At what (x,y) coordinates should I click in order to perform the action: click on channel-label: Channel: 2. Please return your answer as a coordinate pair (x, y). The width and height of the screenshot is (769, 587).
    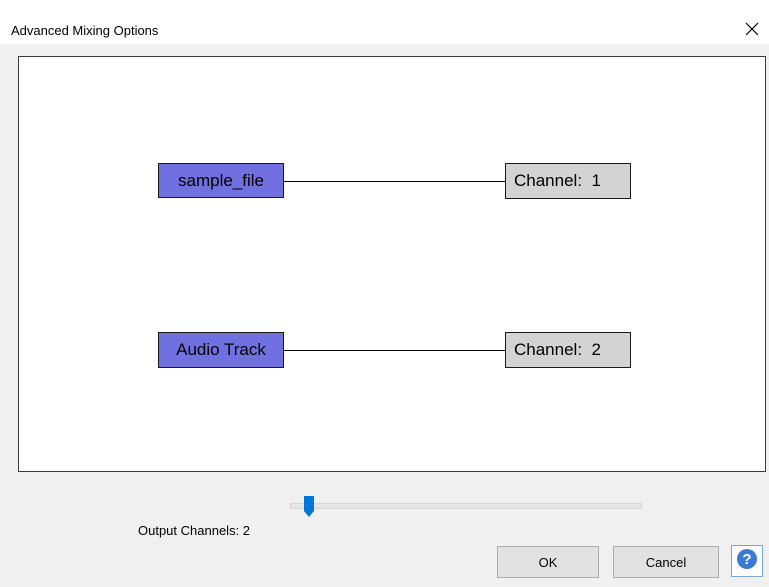
    Looking at the image, I should click on (557, 349).